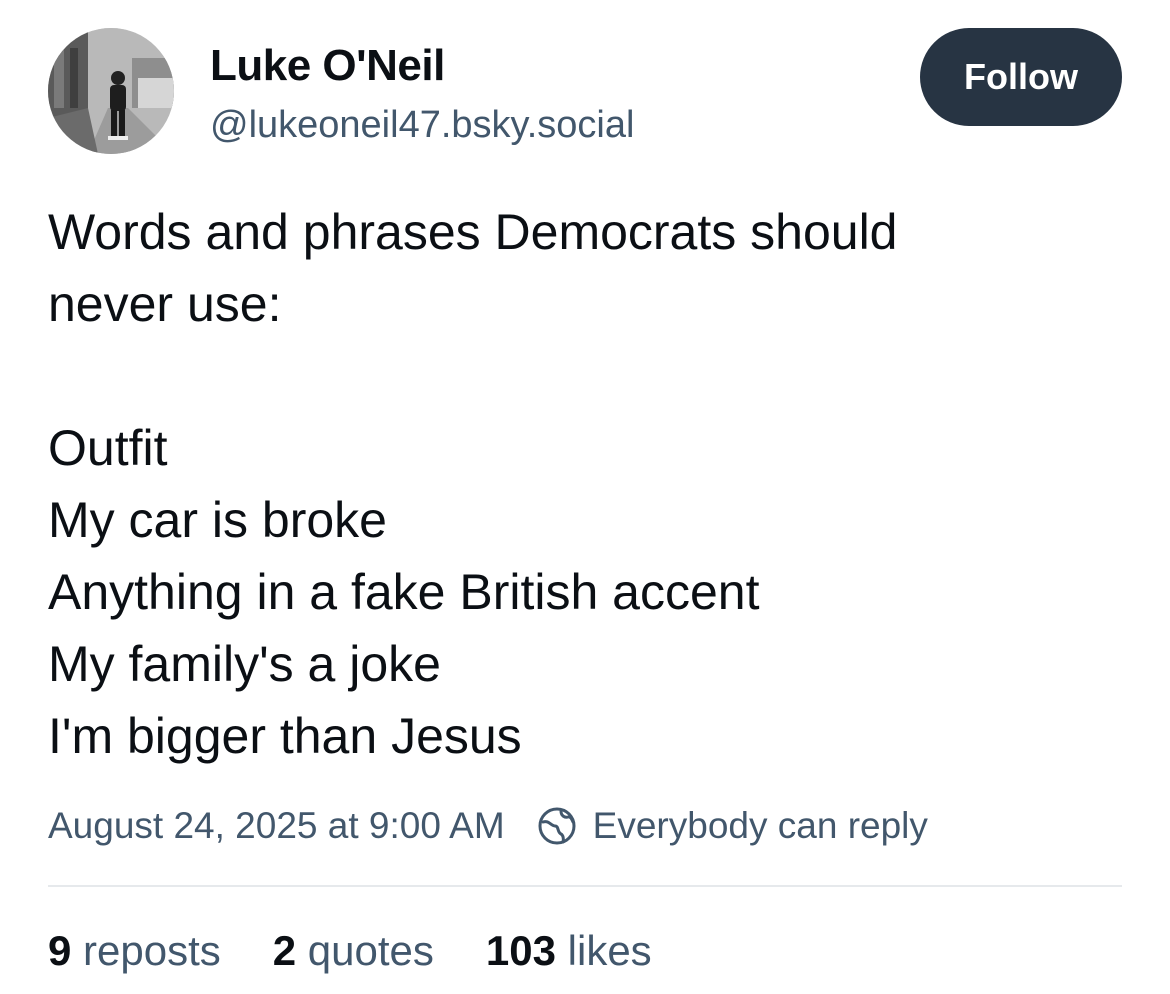 The height and width of the screenshot is (994, 1170). What do you see at coordinates (422, 125) in the screenshot?
I see `author-handle: @lukeoneil47.bsky.social` at bounding box center [422, 125].